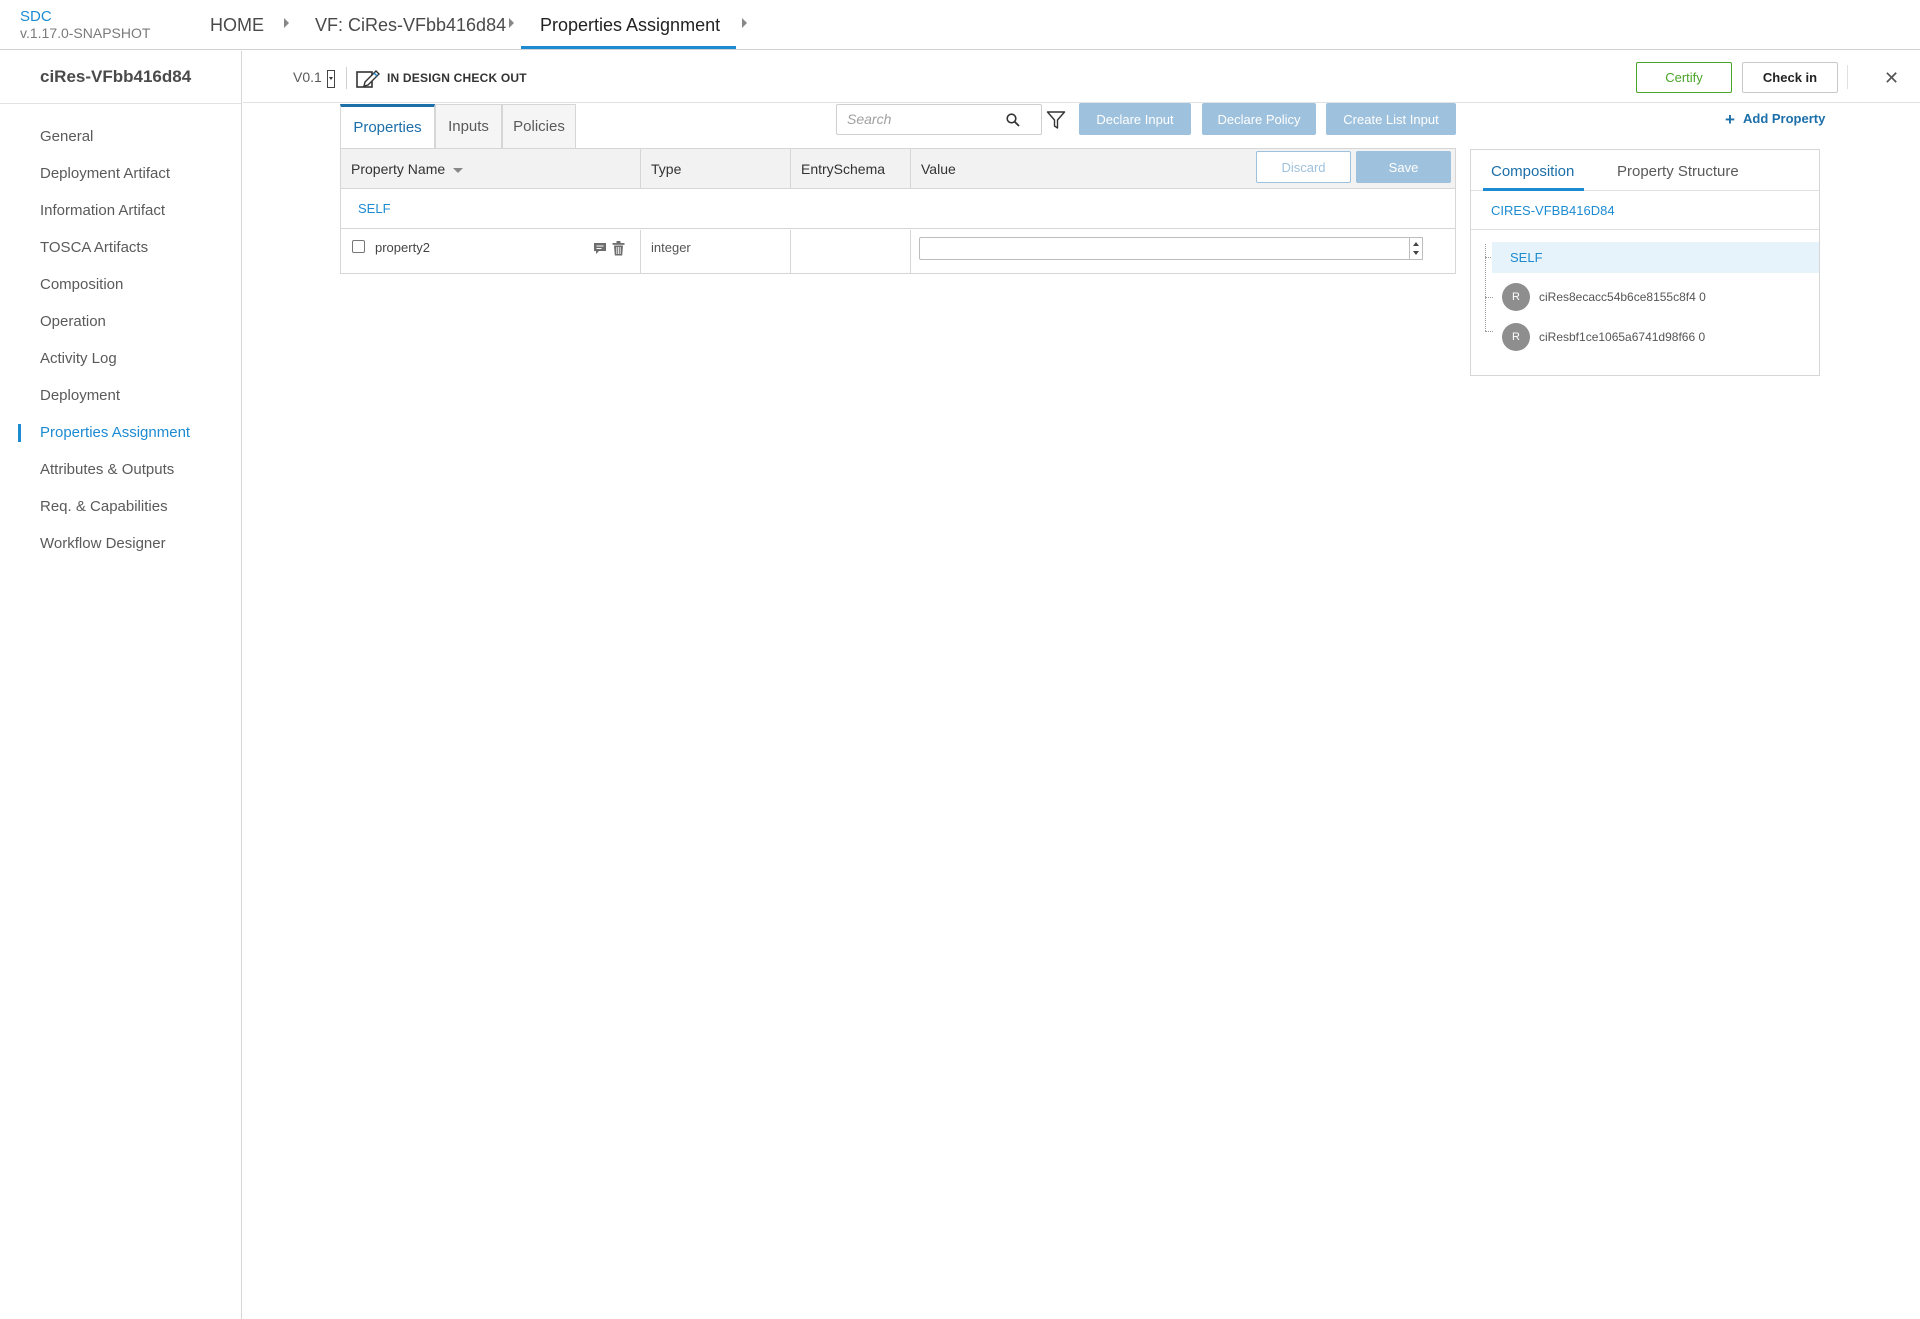 The image size is (1920, 1319). What do you see at coordinates (1678, 171) in the screenshot?
I see `tab-property-structure: Property Structure` at bounding box center [1678, 171].